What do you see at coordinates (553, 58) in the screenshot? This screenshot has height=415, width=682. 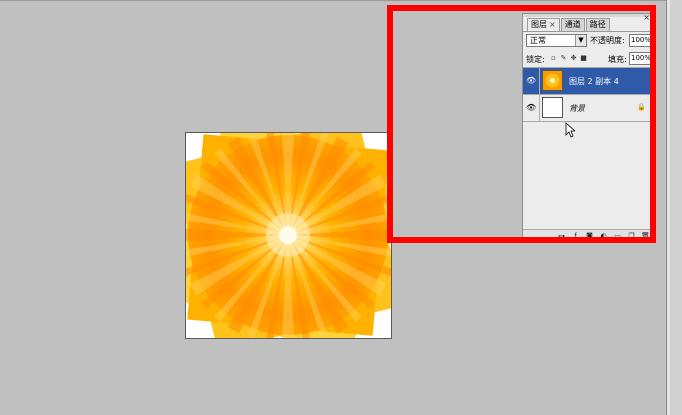 I see `lock-transparent-icon: ▫` at bounding box center [553, 58].